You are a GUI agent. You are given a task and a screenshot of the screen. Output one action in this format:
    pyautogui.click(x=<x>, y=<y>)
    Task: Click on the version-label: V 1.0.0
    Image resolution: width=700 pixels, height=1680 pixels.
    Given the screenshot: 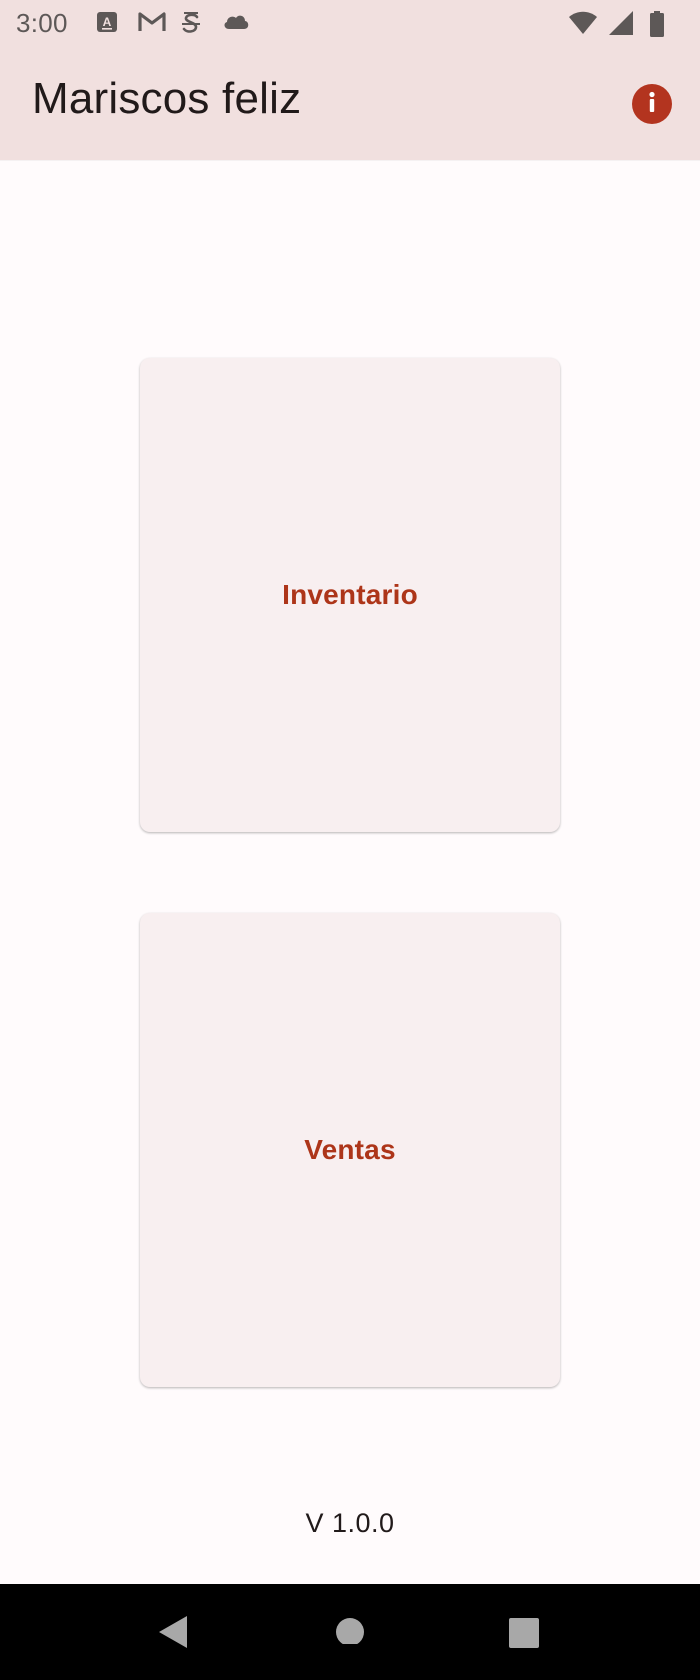 What is the action you would take?
    pyautogui.click(x=350, y=1523)
    